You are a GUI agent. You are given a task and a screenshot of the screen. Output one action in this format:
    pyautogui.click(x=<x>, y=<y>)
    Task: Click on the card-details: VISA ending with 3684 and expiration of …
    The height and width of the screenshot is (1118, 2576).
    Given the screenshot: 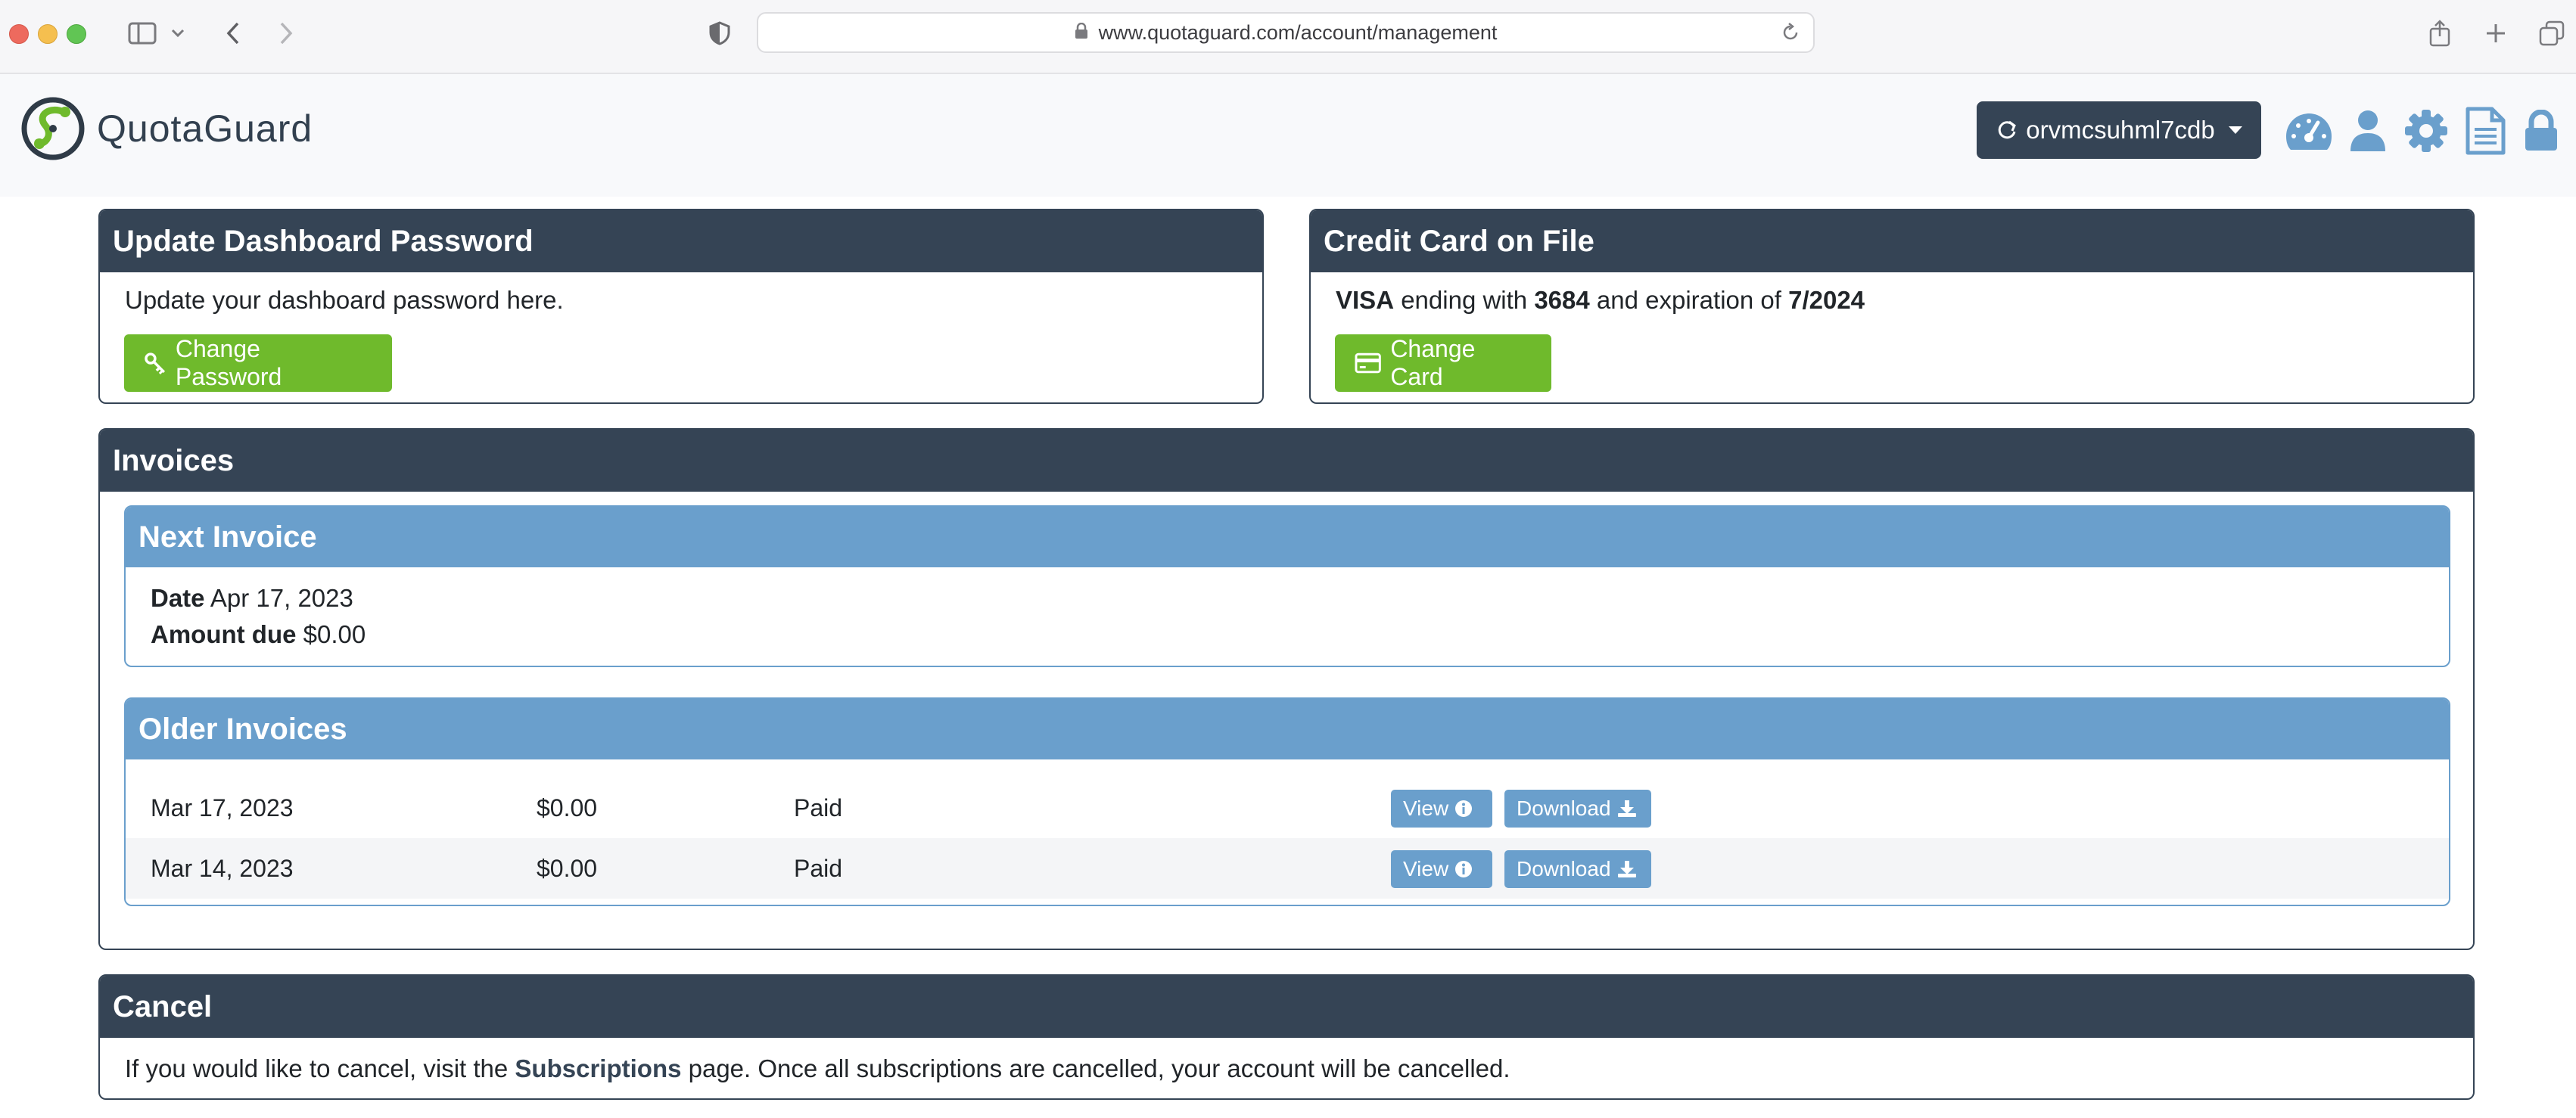 What is the action you would take?
    pyautogui.click(x=1600, y=300)
    